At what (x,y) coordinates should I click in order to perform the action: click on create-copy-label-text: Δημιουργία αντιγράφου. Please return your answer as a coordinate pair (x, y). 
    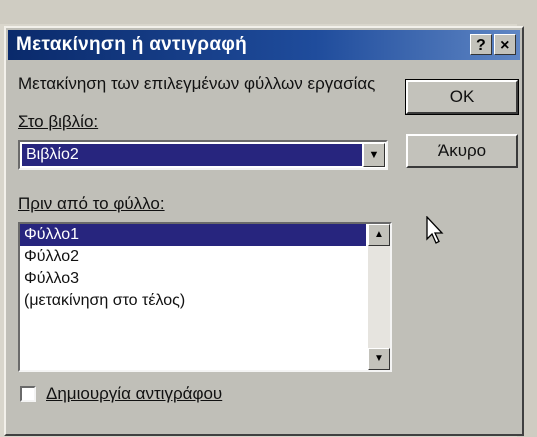
    Looking at the image, I should click on (134, 393).